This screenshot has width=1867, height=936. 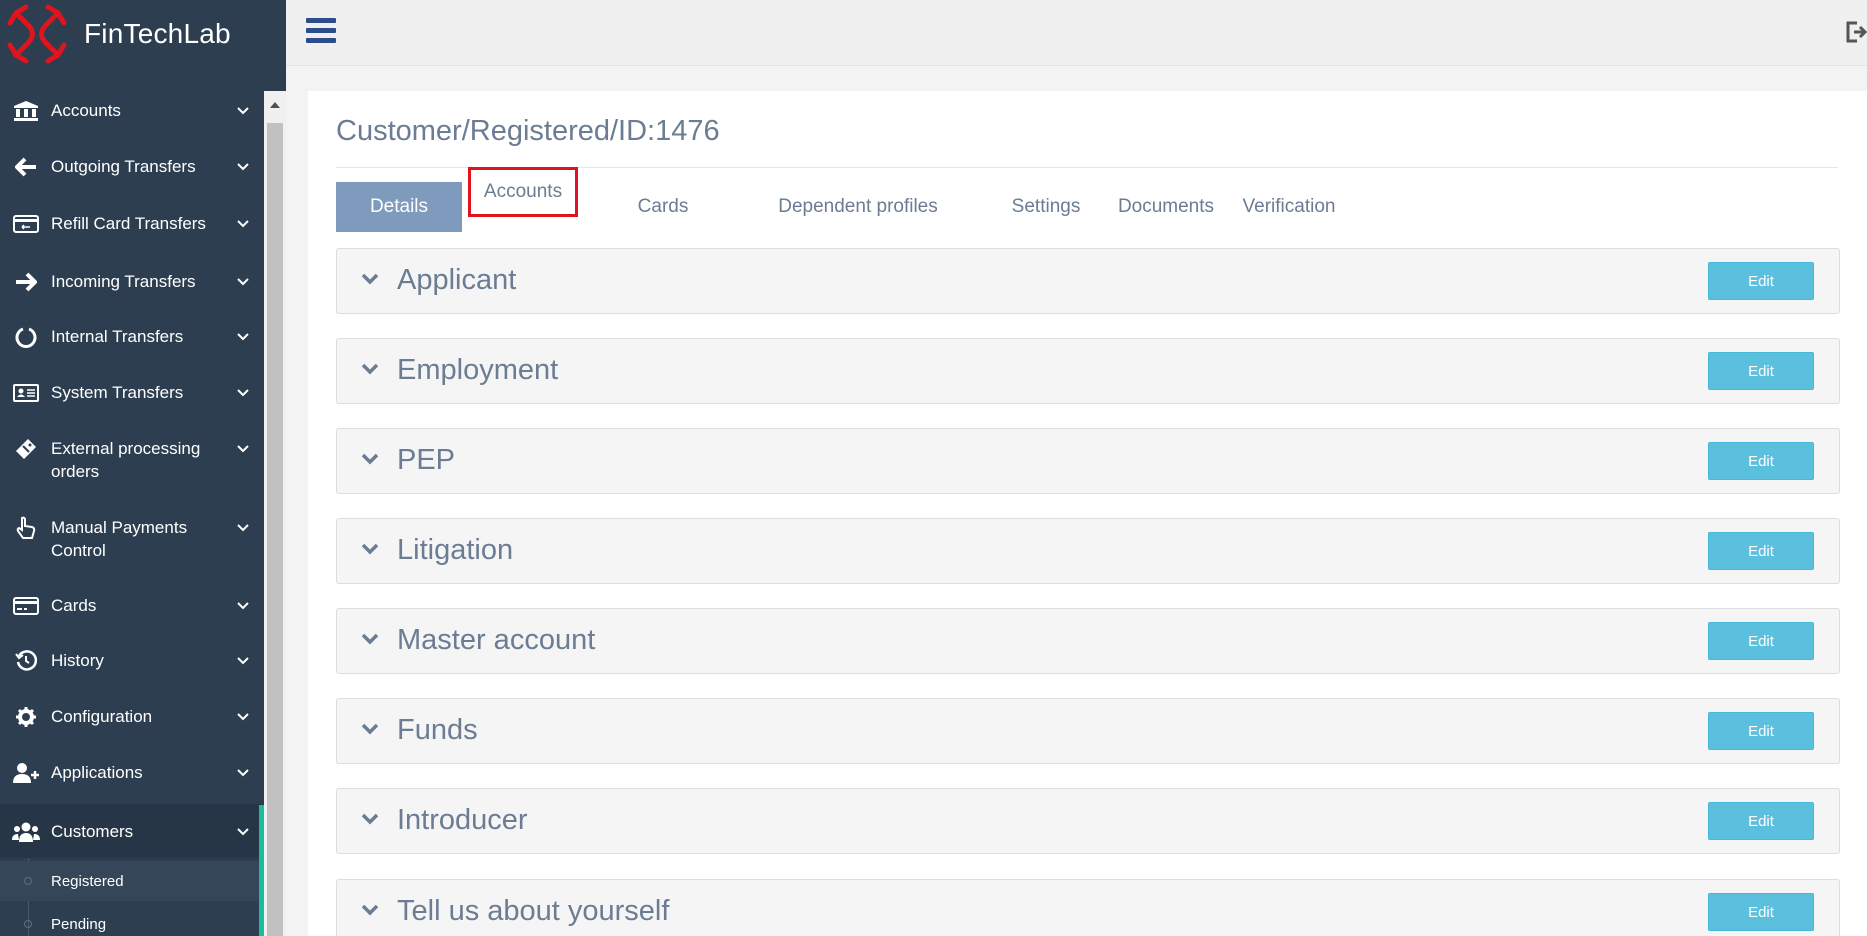 What do you see at coordinates (157, 33) in the screenshot?
I see `app-name: FinTechLab` at bounding box center [157, 33].